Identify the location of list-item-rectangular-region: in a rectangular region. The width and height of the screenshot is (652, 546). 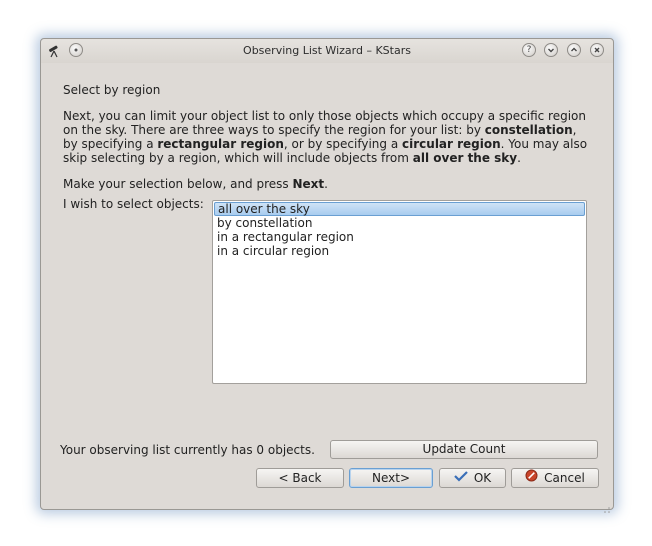
(399, 237).